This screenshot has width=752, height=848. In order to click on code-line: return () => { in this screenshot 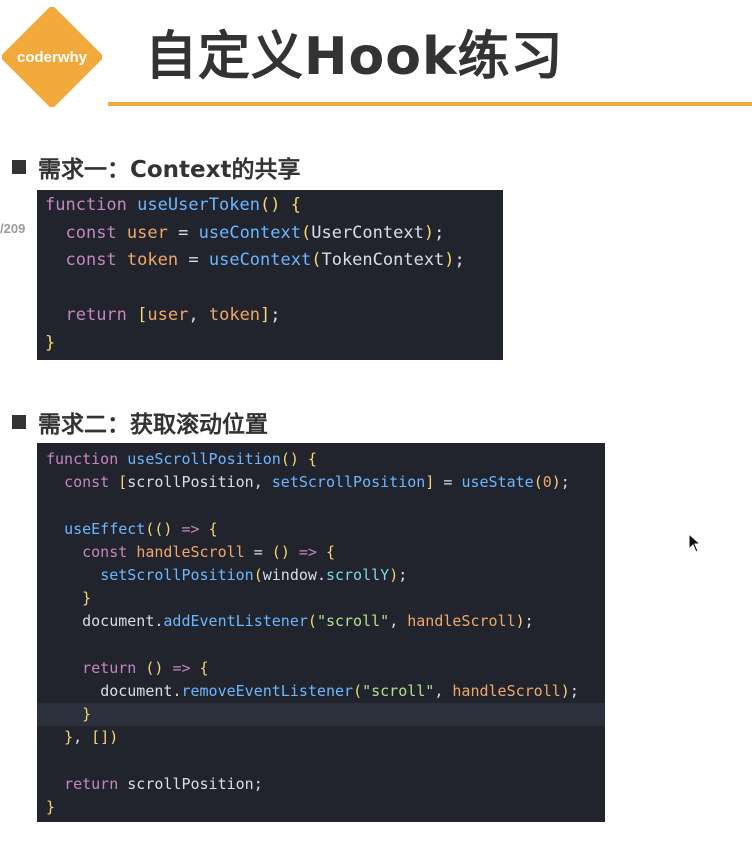, I will do `click(145, 667)`.